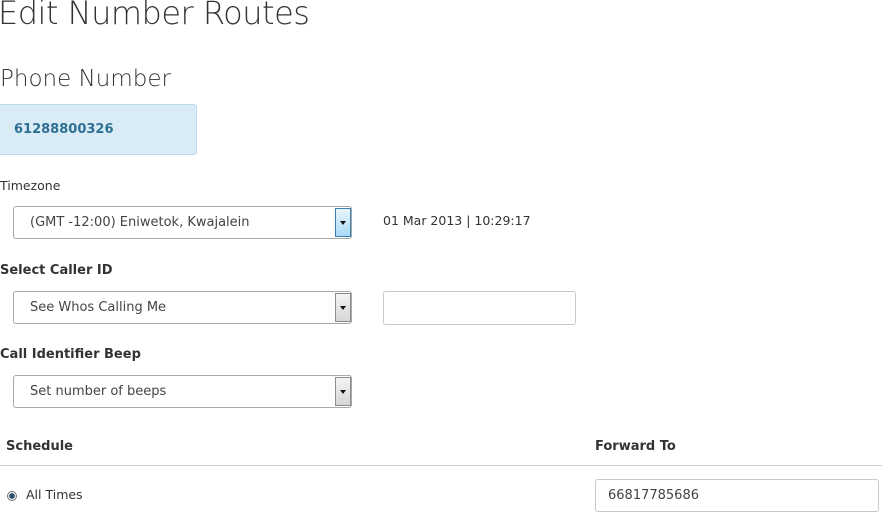 The image size is (882, 512). What do you see at coordinates (635, 446) in the screenshot?
I see `forward-to-header: Forward To` at bounding box center [635, 446].